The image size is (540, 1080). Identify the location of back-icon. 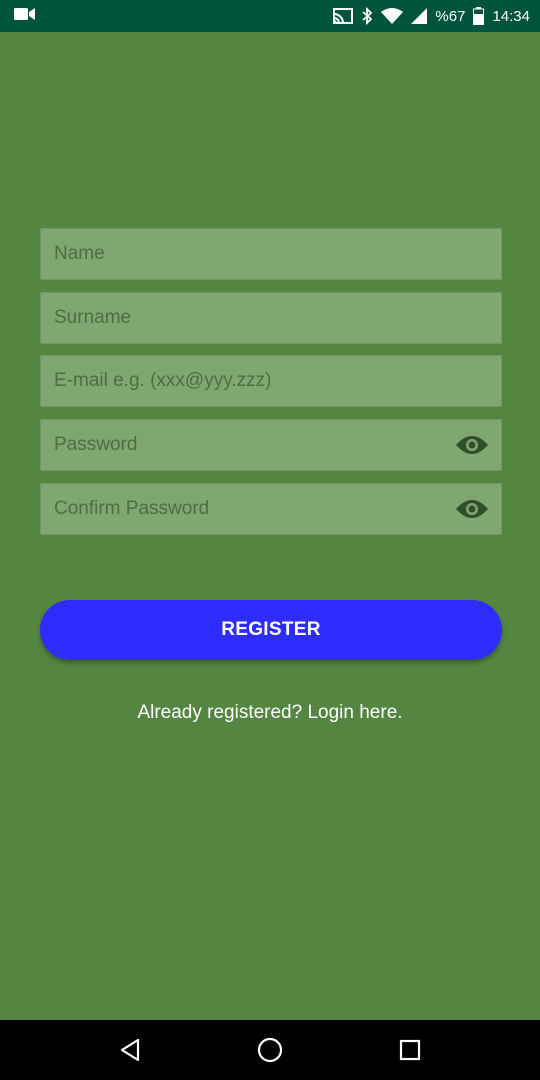
(130, 1050).